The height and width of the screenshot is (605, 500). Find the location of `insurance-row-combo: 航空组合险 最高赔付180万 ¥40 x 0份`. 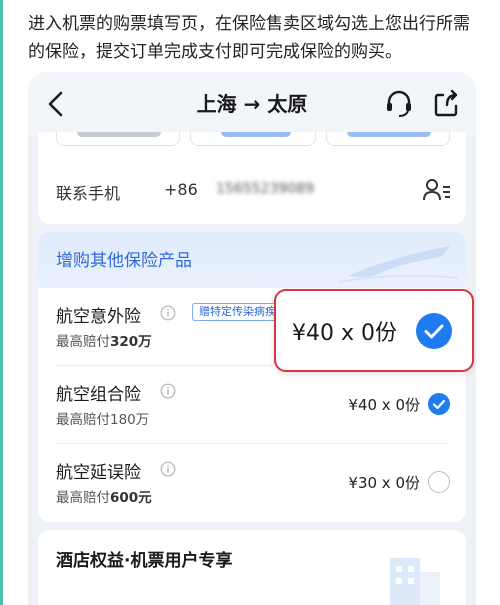

insurance-row-combo: 航空组合险 最高赔付180万 ¥40 x 0份 is located at coordinates (252, 405).